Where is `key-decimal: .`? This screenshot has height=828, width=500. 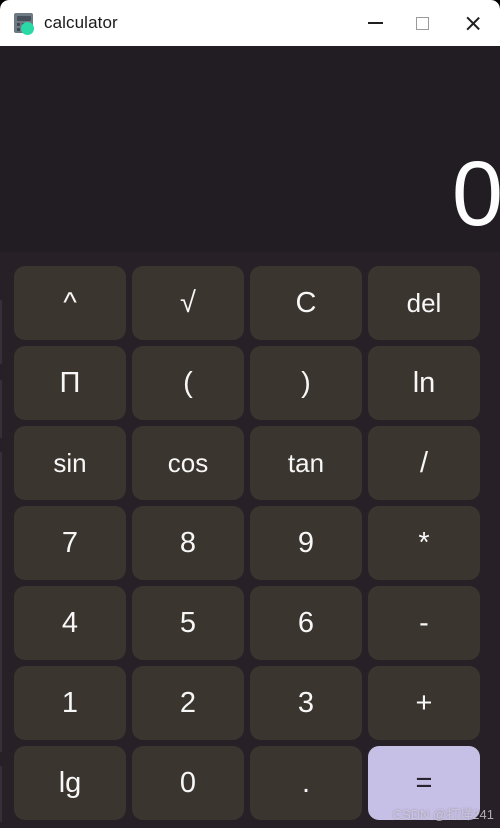
key-decimal: . is located at coordinates (306, 783).